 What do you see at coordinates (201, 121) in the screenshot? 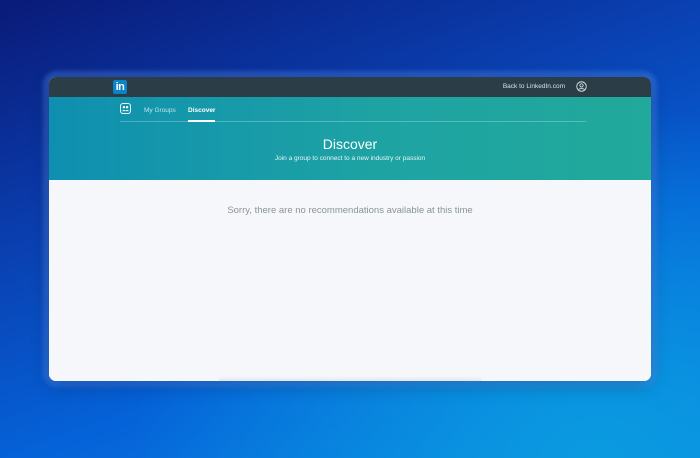
I see `active-tab-indicator` at bounding box center [201, 121].